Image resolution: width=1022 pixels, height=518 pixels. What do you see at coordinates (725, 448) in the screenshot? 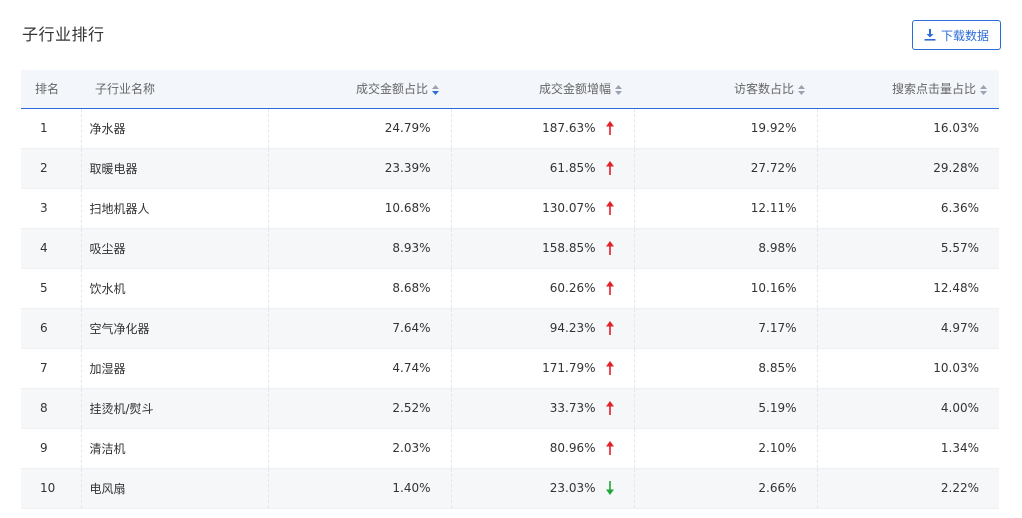
I see `cell-visitor-share: 2.10%` at bounding box center [725, 448].